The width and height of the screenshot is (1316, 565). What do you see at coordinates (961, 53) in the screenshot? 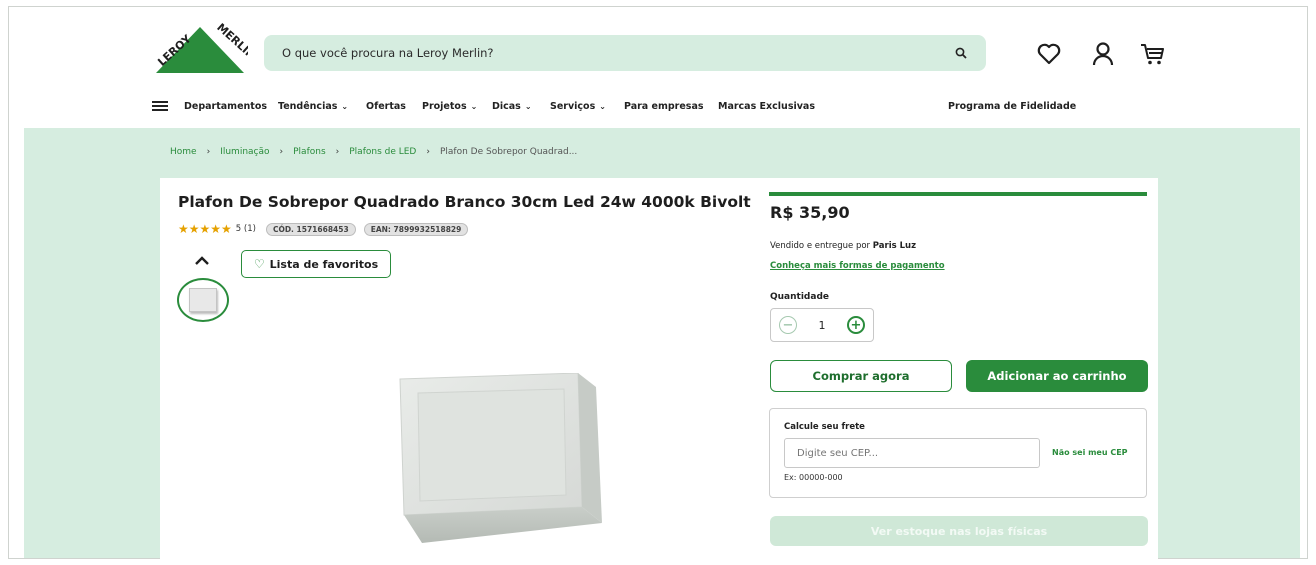
I see `search-icon` at bounding box center [961, 53].